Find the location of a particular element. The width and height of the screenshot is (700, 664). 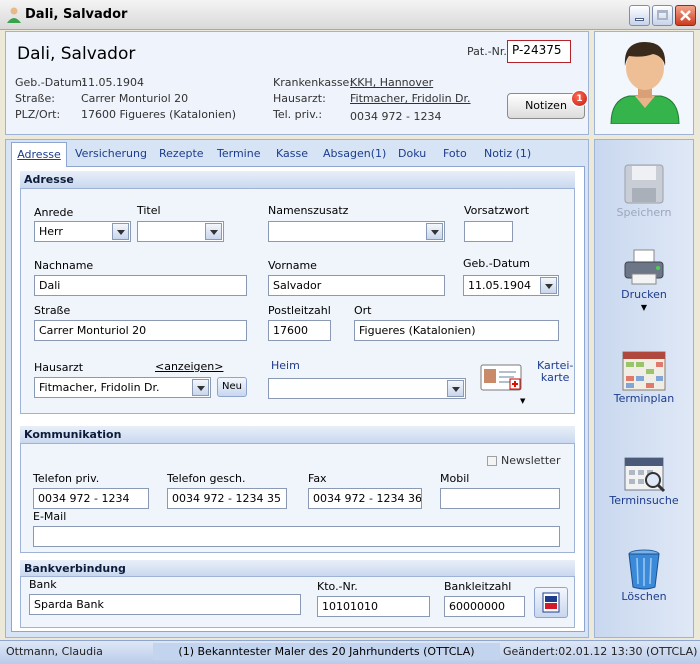

window-title: Dali, Salvador is located at coordinates (76, 14).